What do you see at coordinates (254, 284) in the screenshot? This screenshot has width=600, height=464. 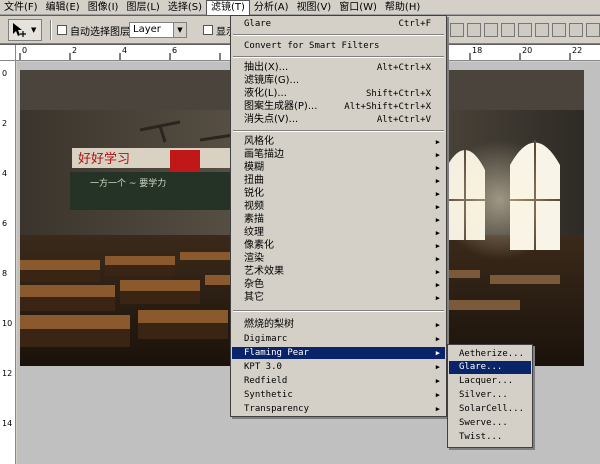 I see `menu-item-label: 杂色` at bounding box center [254, 284].